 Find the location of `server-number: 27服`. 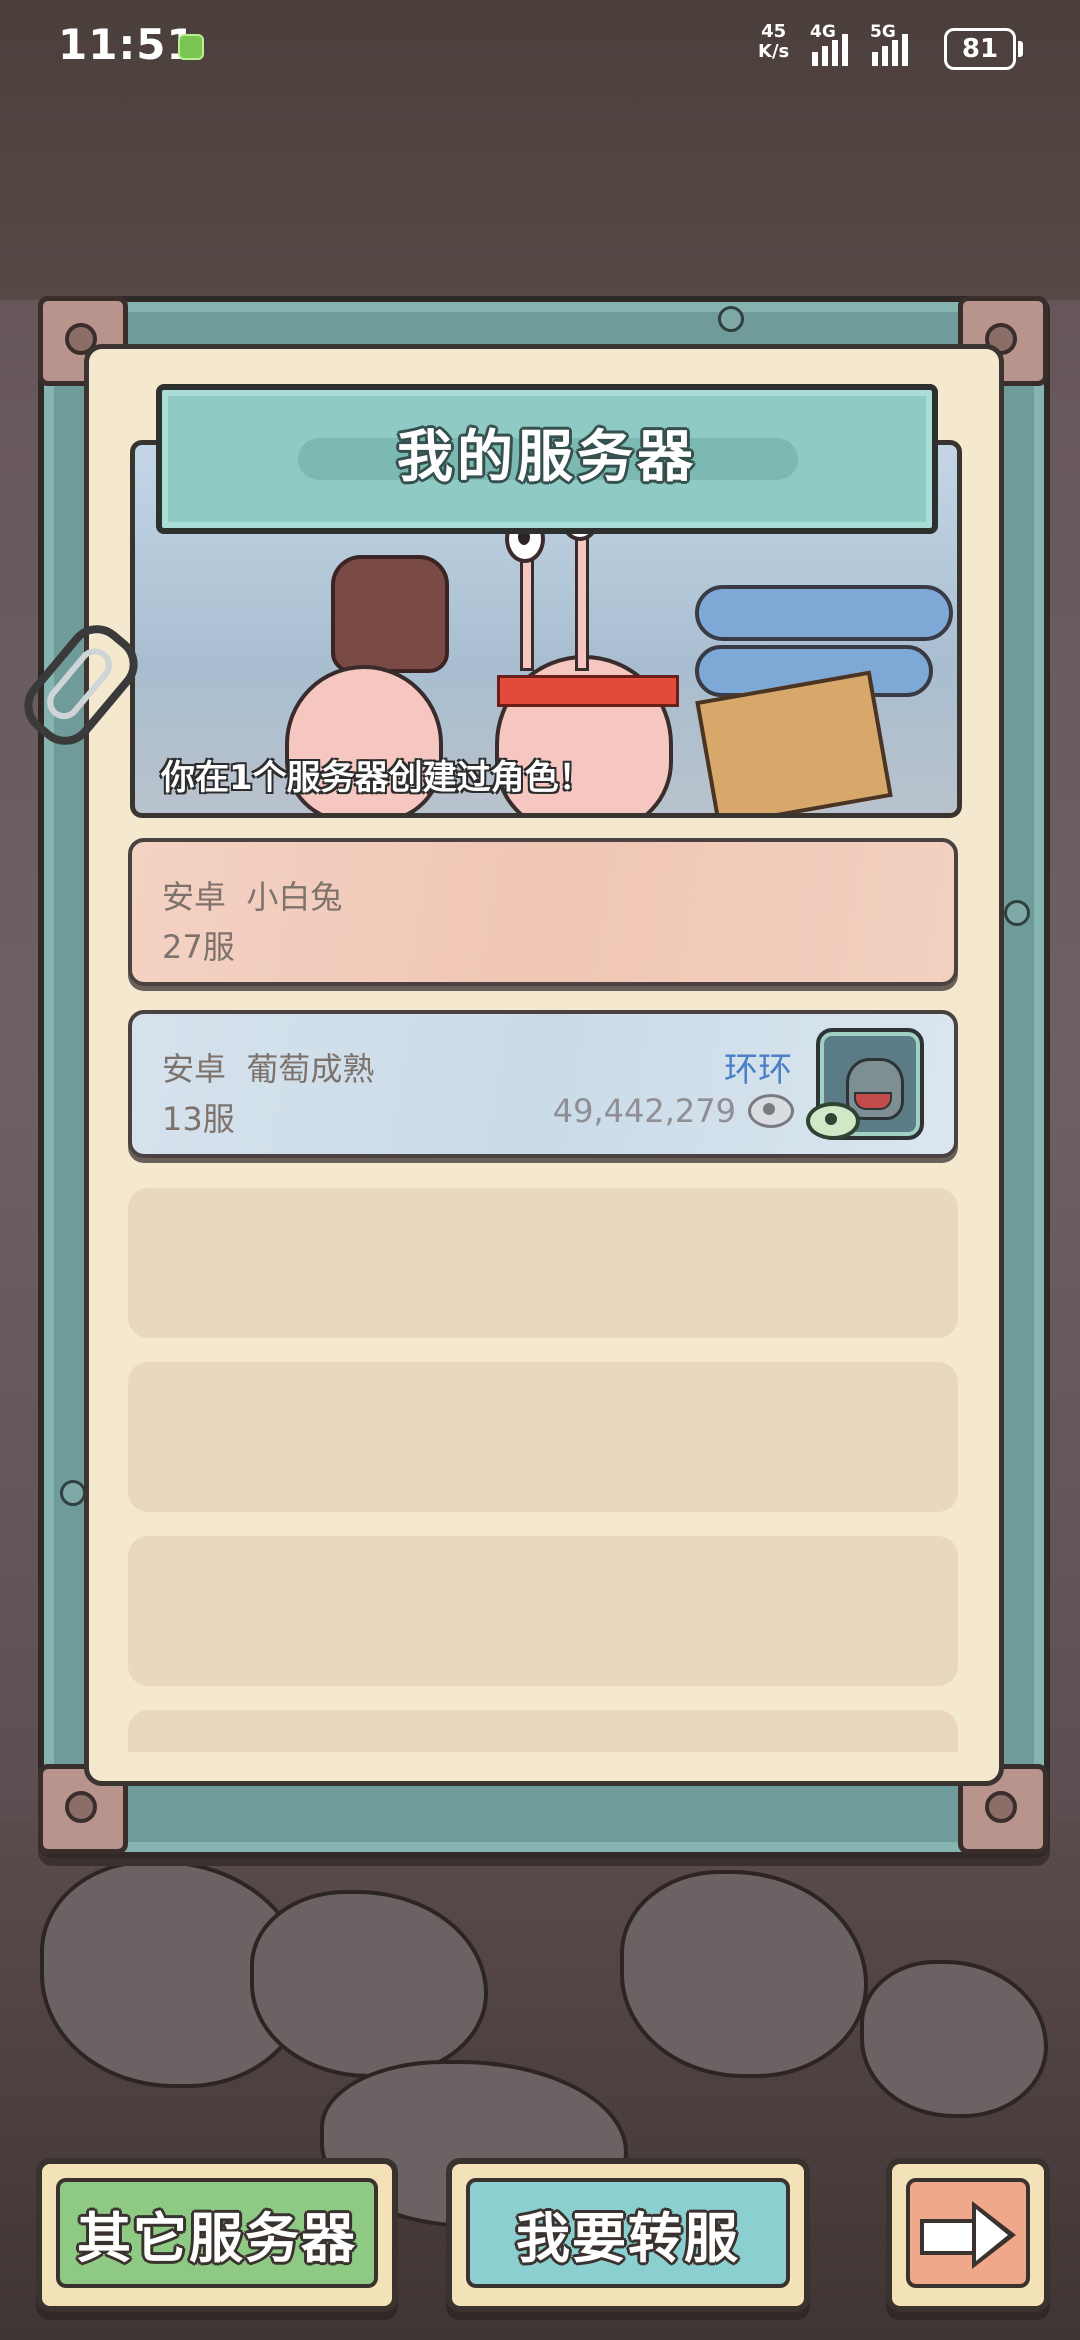

server-number: 27服 is located at coordinates (198, 947).